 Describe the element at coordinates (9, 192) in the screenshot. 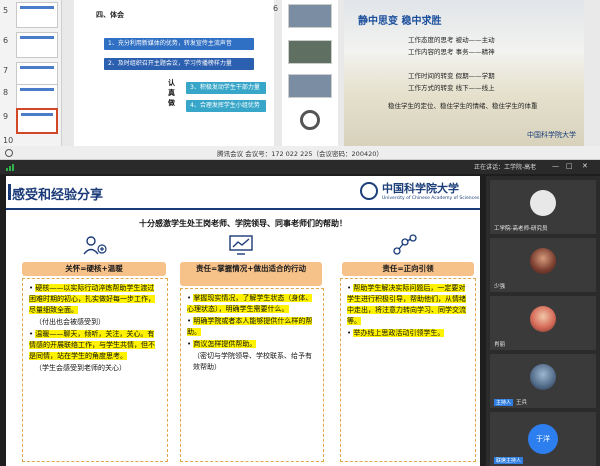

I see `title-accent-bar` at that location.